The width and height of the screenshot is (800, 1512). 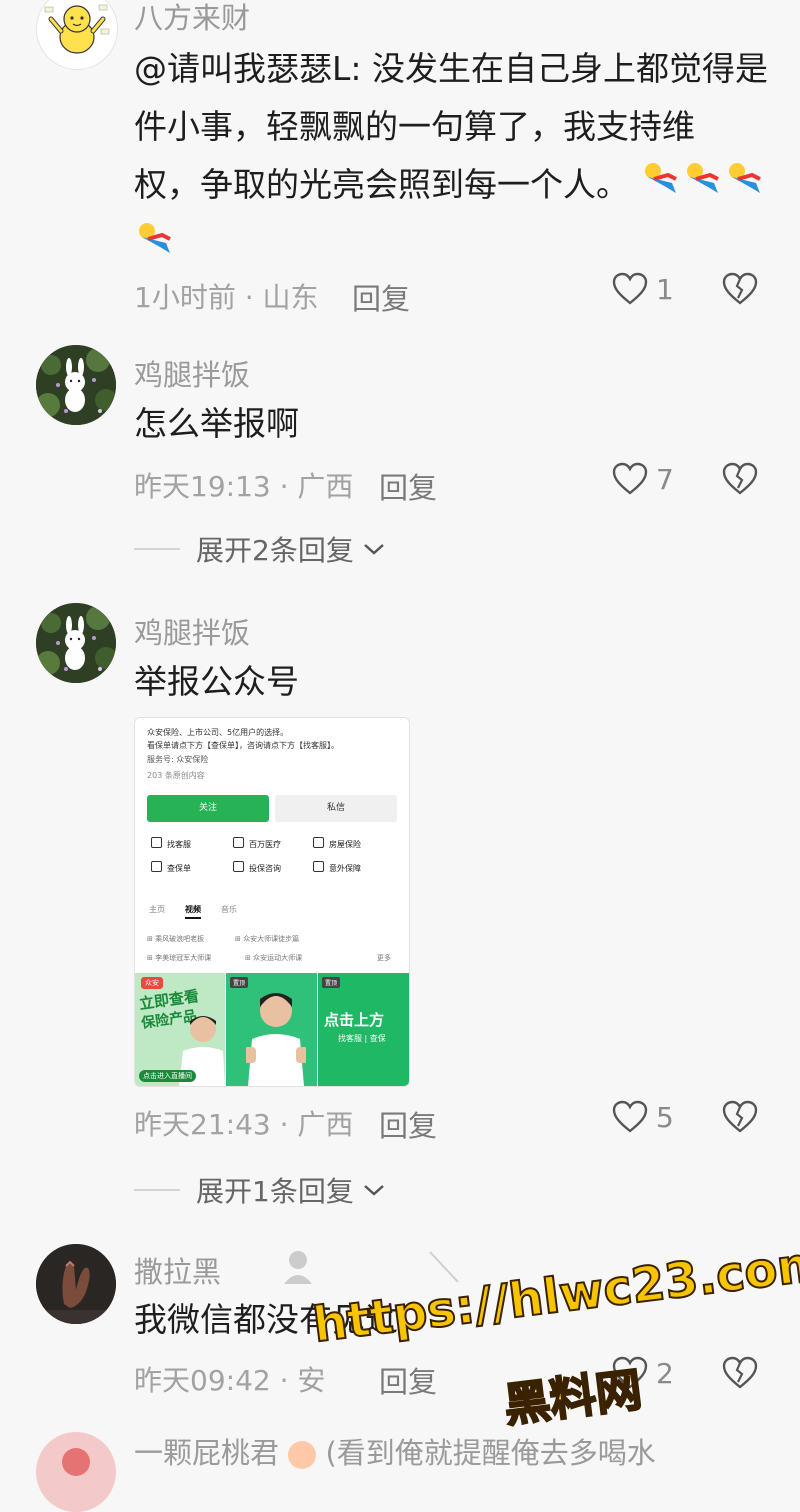 I want to click on thumb-badge: 众安, so click(x=152, y=983).